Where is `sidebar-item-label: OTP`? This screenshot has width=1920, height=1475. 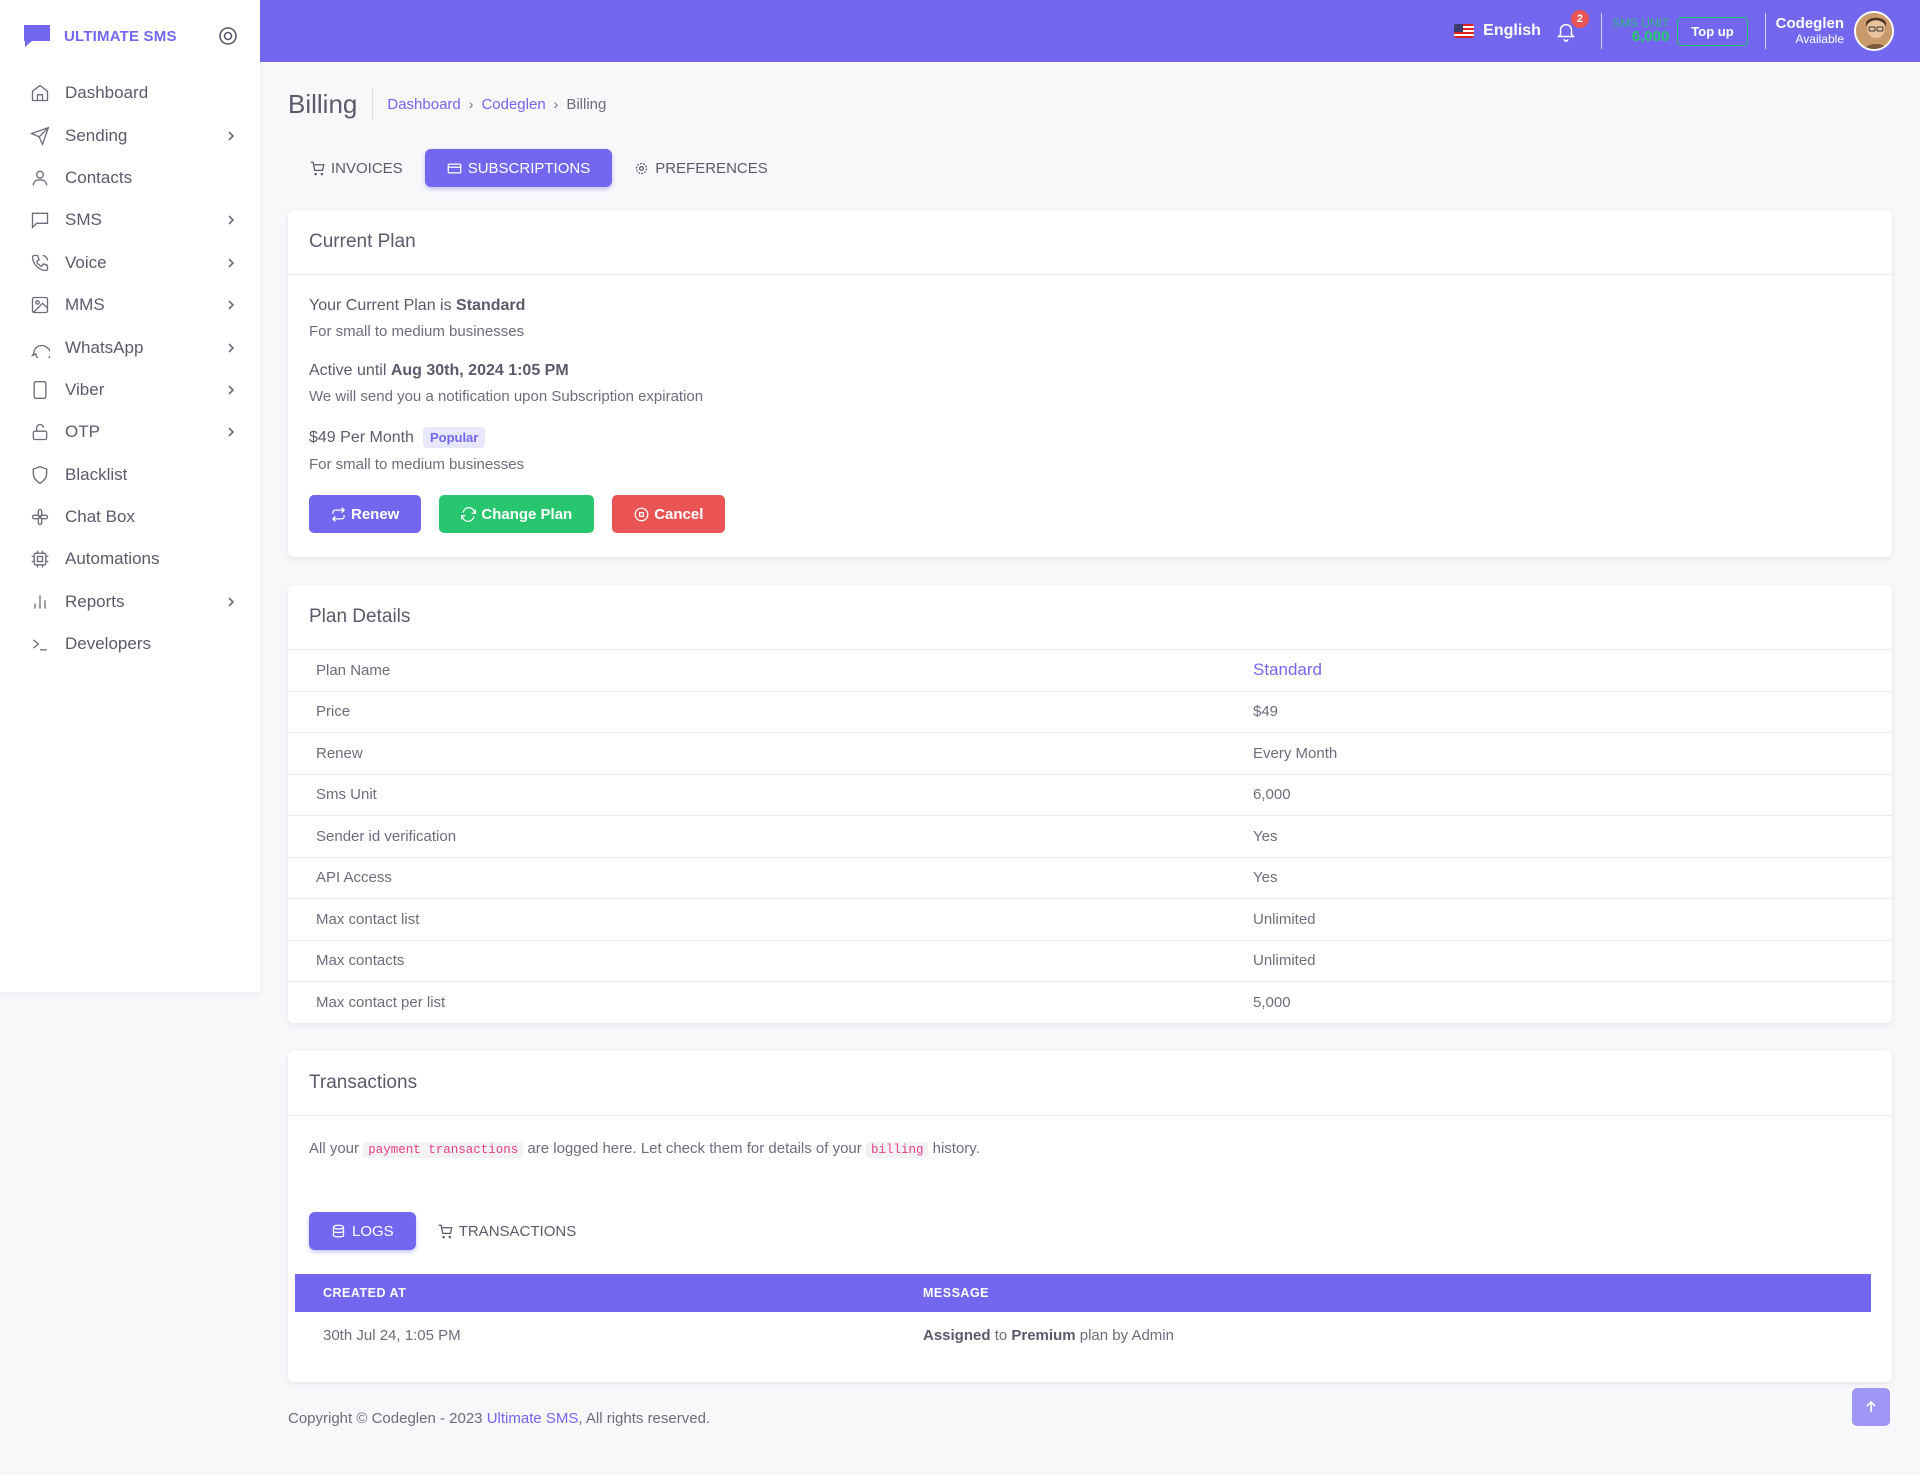 sidebar-item-label: OTP is located at coordinates (82, 432).